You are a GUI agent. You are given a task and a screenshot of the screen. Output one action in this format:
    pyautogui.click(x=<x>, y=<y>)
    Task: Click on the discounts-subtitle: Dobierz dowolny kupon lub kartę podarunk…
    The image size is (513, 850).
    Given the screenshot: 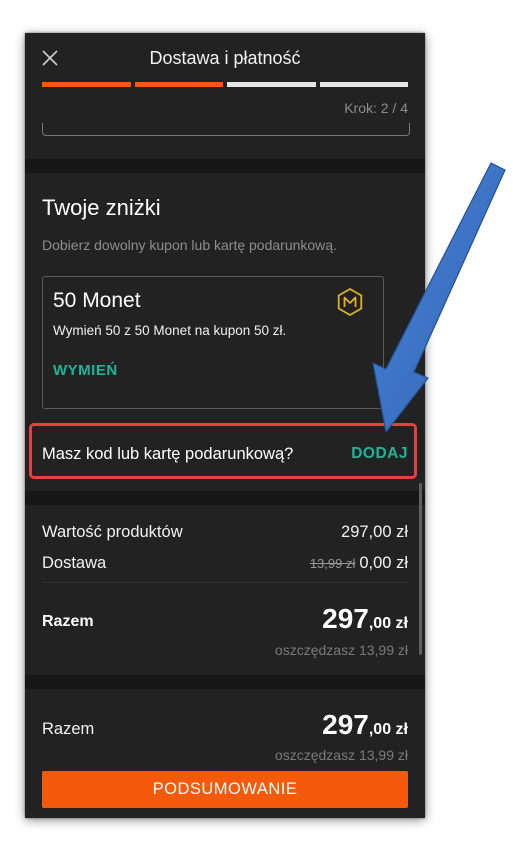 What is the action you would take?
    pyautogui.click(x=189, y=245)
    